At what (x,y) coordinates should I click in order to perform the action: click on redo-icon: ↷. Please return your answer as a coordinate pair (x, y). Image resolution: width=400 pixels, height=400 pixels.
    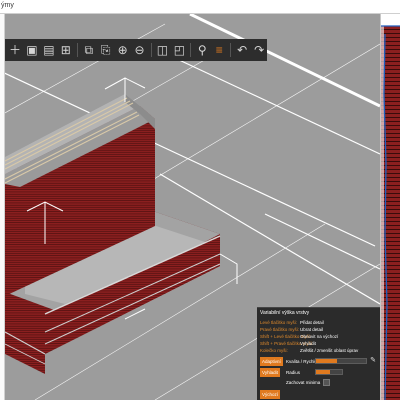
    Looking at the image, I should click on (259, 50).